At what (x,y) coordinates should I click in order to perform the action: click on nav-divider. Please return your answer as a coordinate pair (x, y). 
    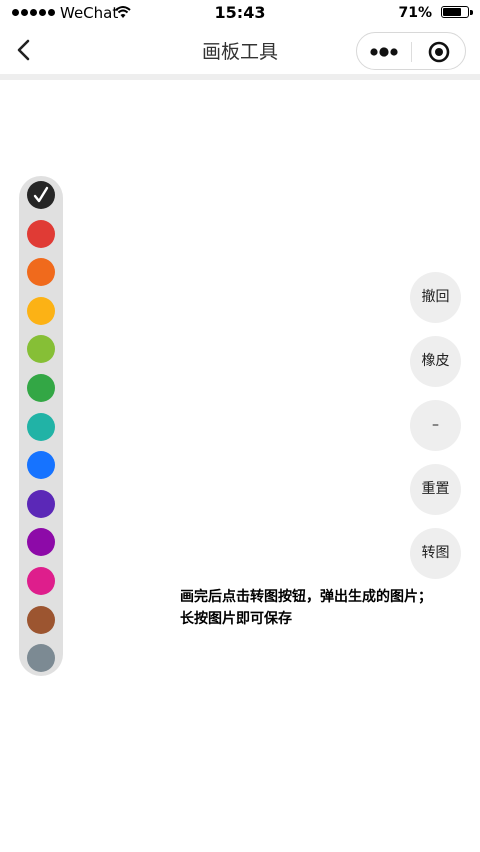
    Looking at the image, I should click on (240, 77).